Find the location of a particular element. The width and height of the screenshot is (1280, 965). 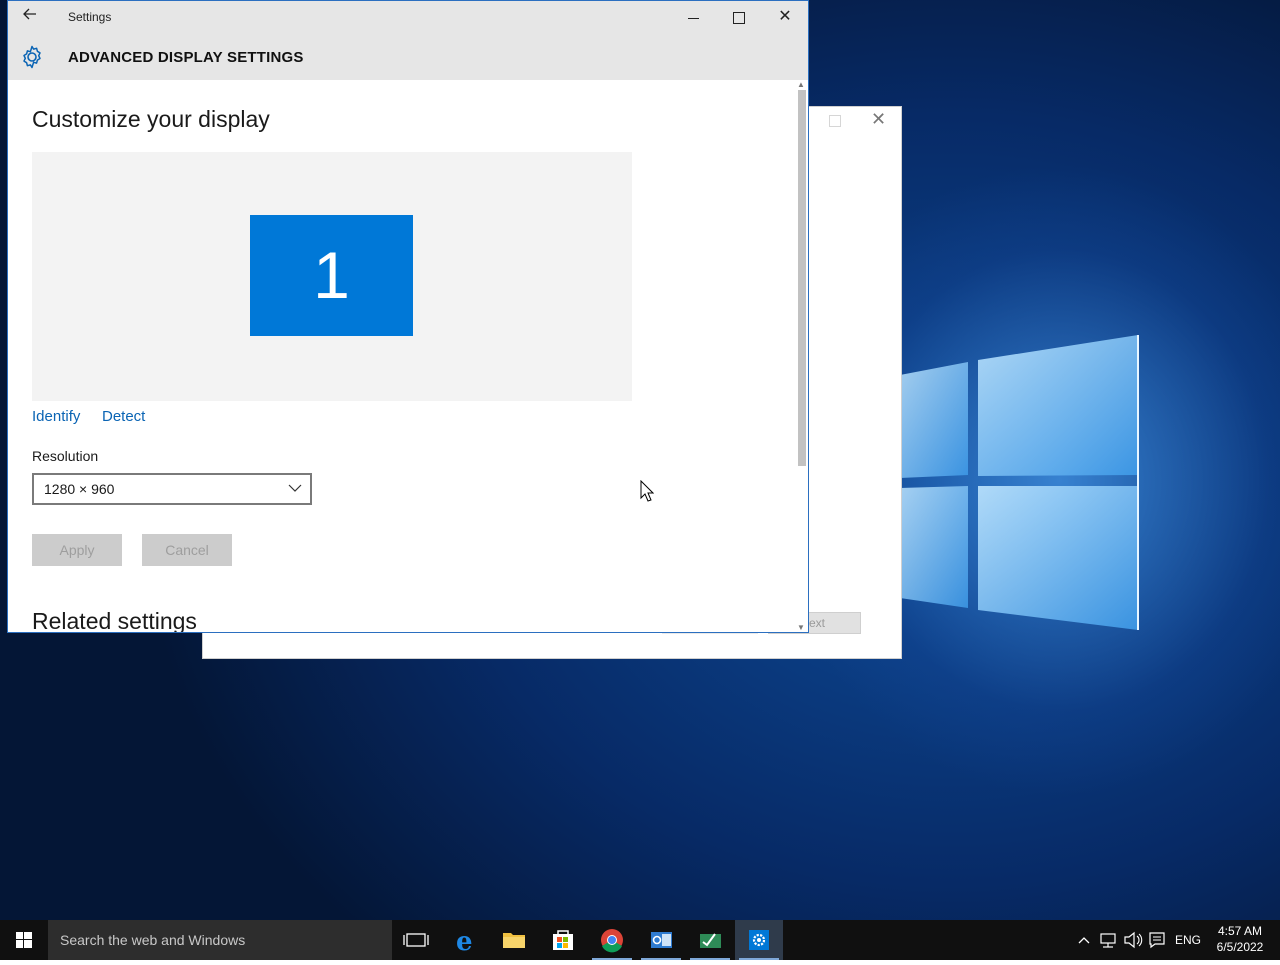

resolution-dropdown: 1280 × 960 is located at coordinates (172, 489).